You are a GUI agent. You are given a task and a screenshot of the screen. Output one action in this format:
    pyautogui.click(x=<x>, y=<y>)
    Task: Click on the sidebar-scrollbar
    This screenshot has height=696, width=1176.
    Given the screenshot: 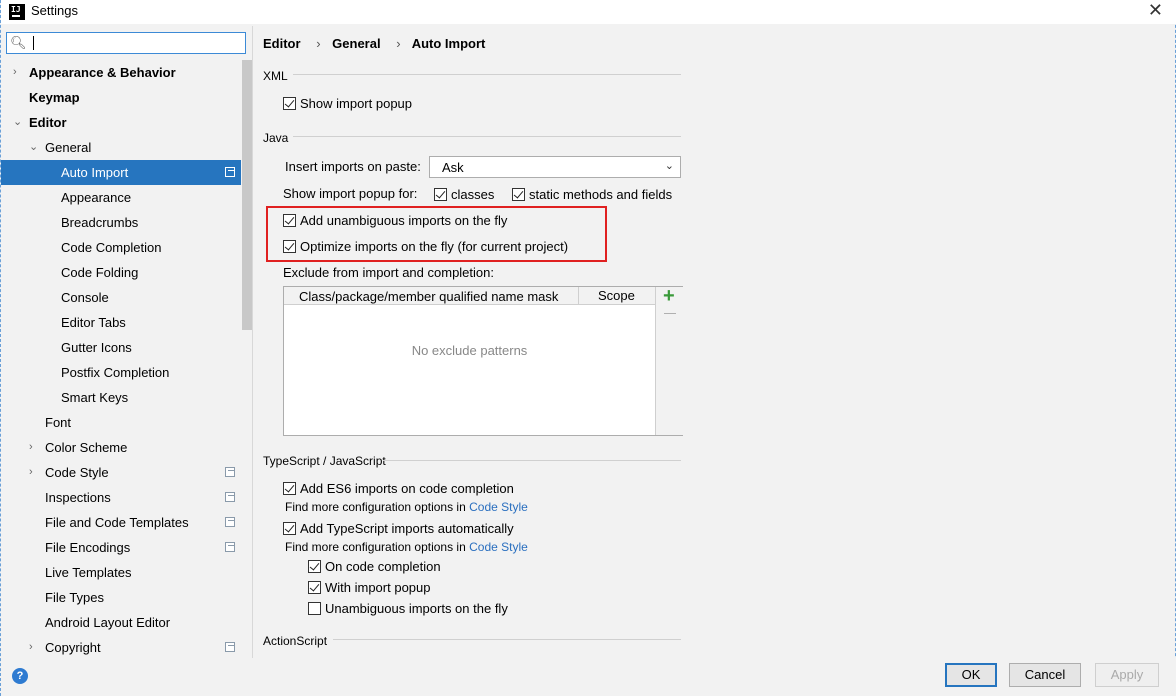 What is the action you would take?
    pyautogui.click(x=247, y=195)
    